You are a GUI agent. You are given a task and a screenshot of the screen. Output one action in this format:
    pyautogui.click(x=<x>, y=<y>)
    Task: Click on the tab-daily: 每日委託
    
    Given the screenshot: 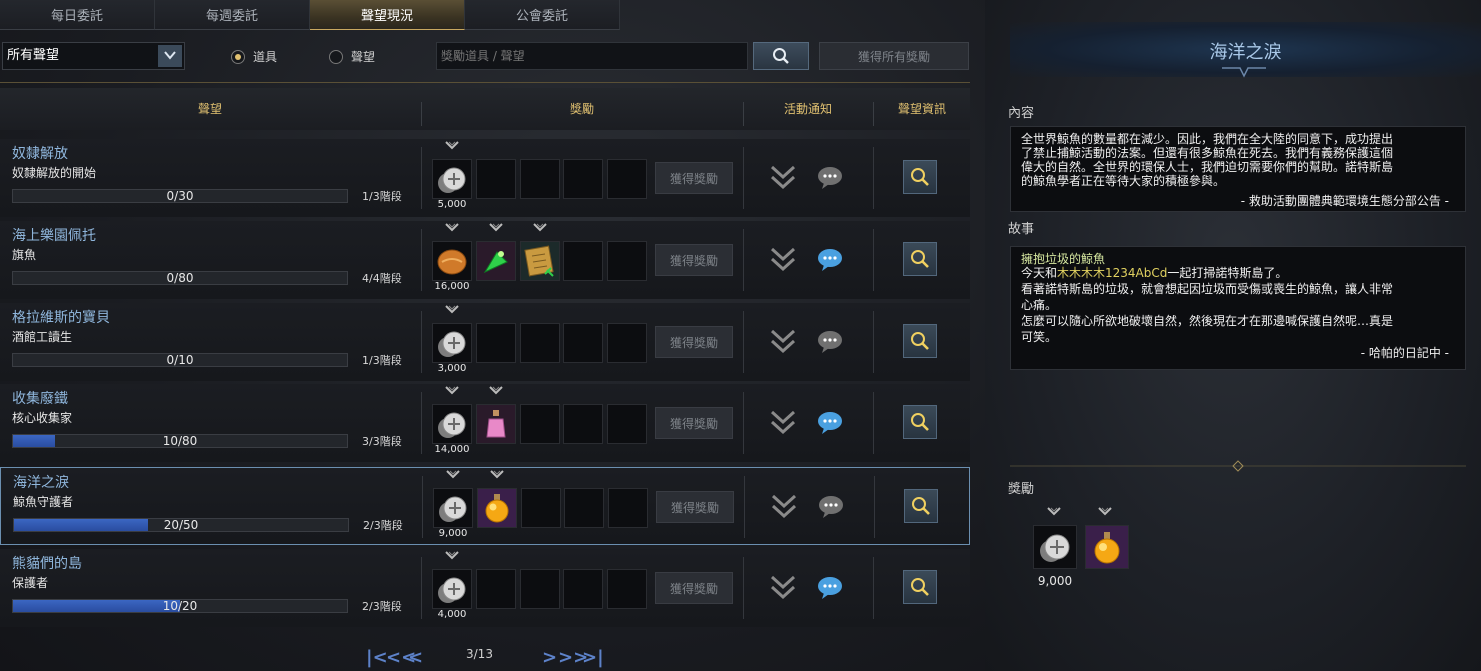 What is the action you would take?
    pyautogui.click(x=77, y=15)
    